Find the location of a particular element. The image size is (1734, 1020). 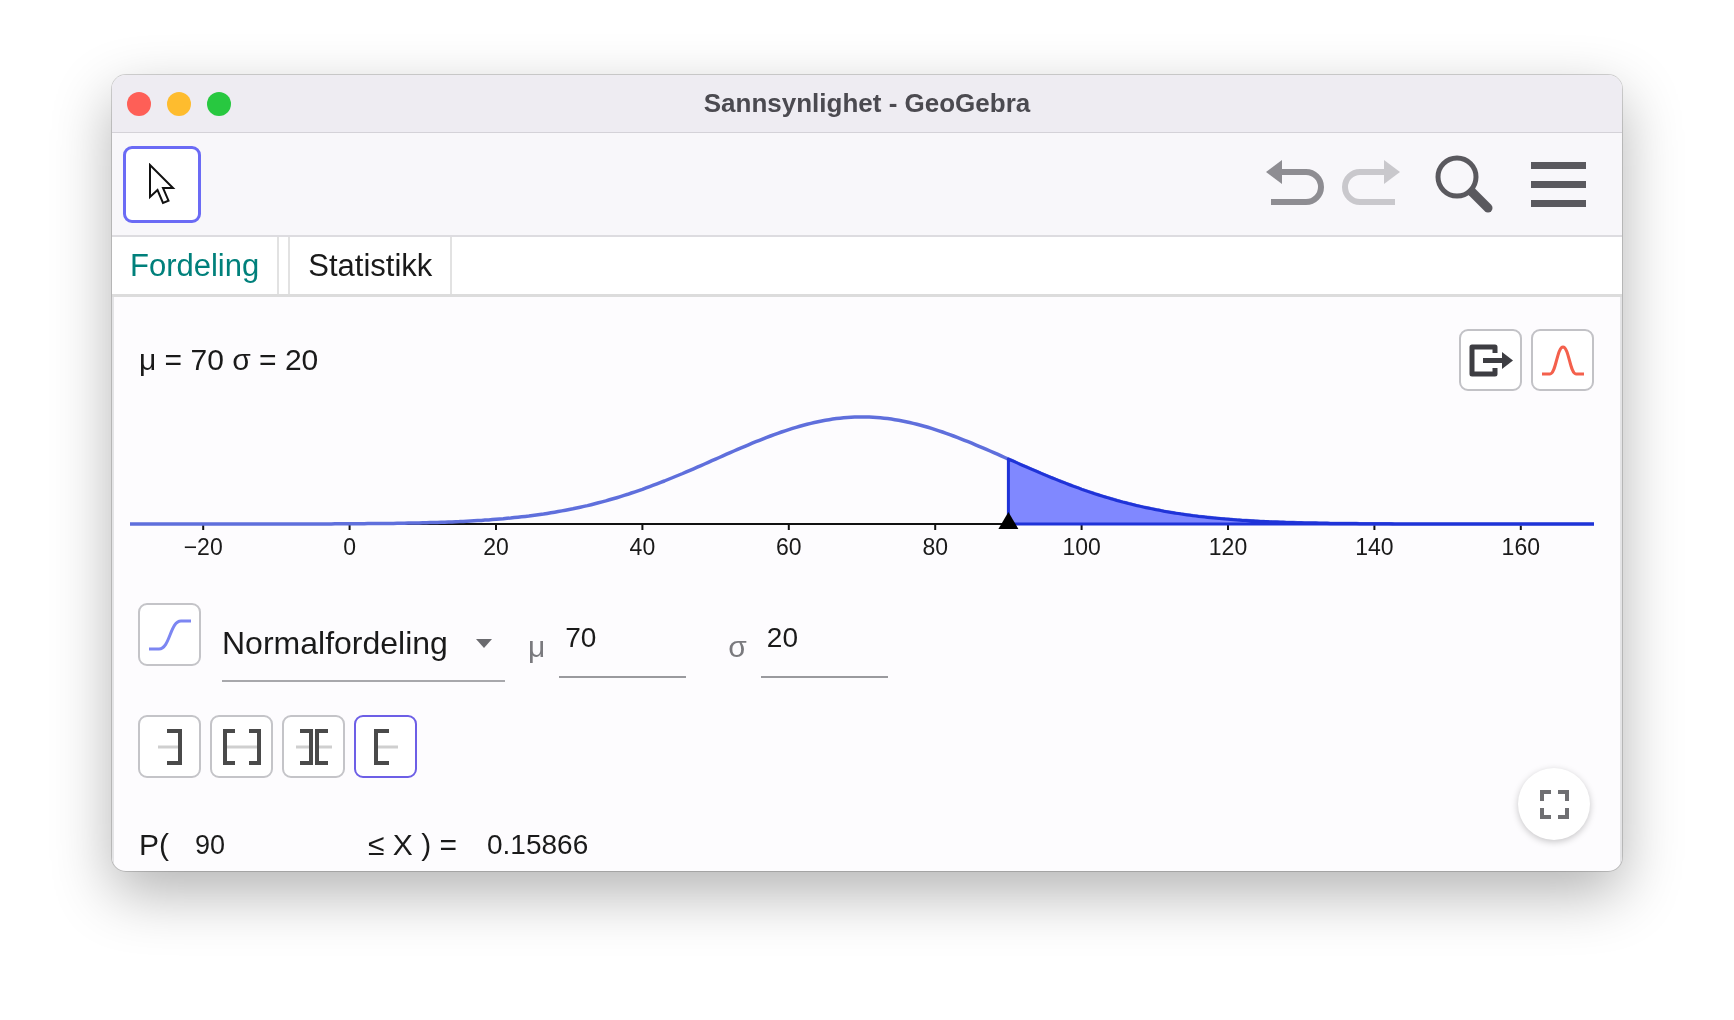

bell-curve-icon is located at coordinates (1562, 360).